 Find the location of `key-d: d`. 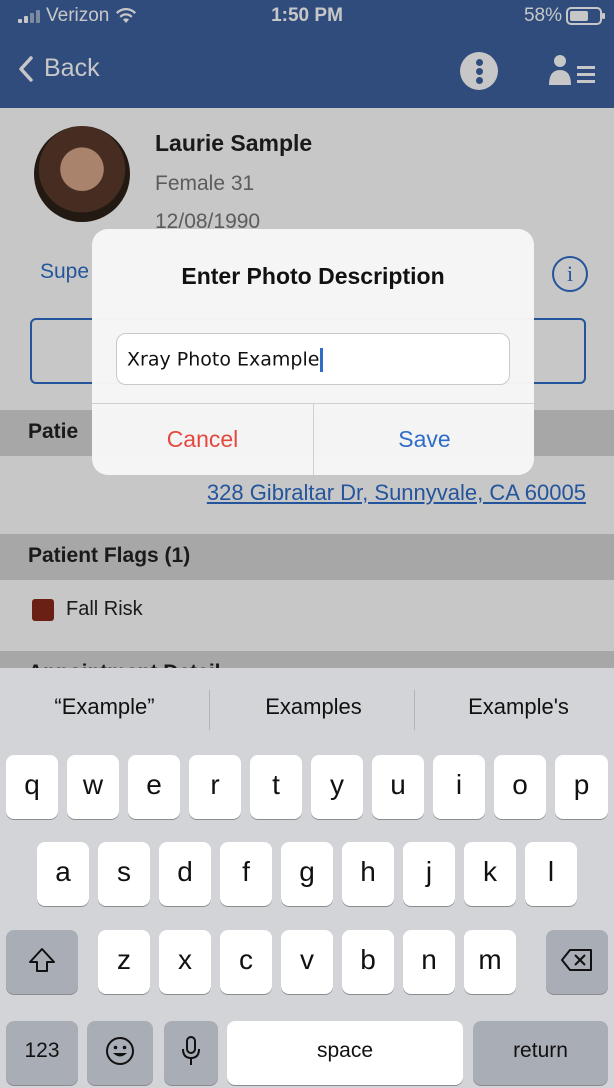

key-d: d is located at coordinates (185, 874).